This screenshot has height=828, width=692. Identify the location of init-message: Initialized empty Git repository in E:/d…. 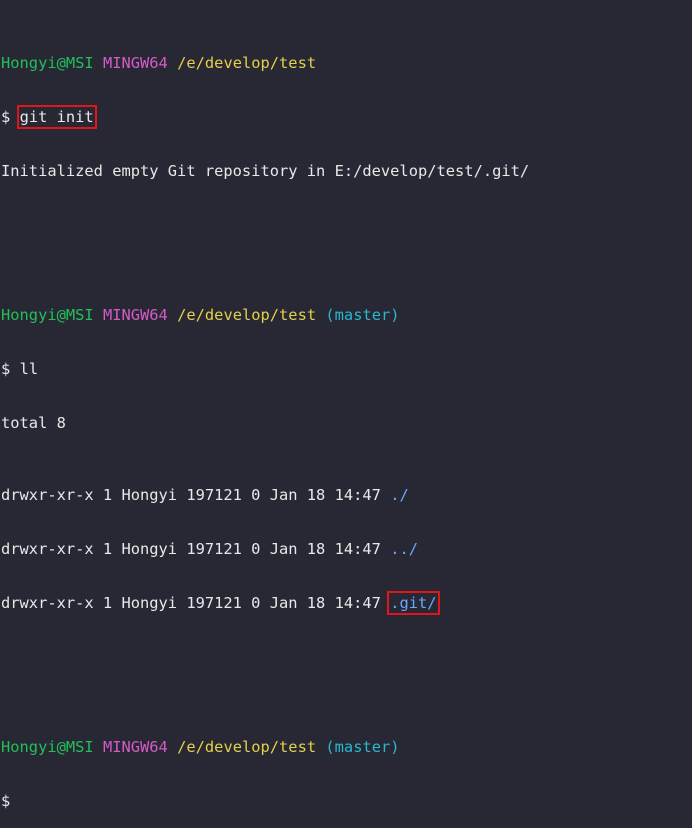
(265, 171).